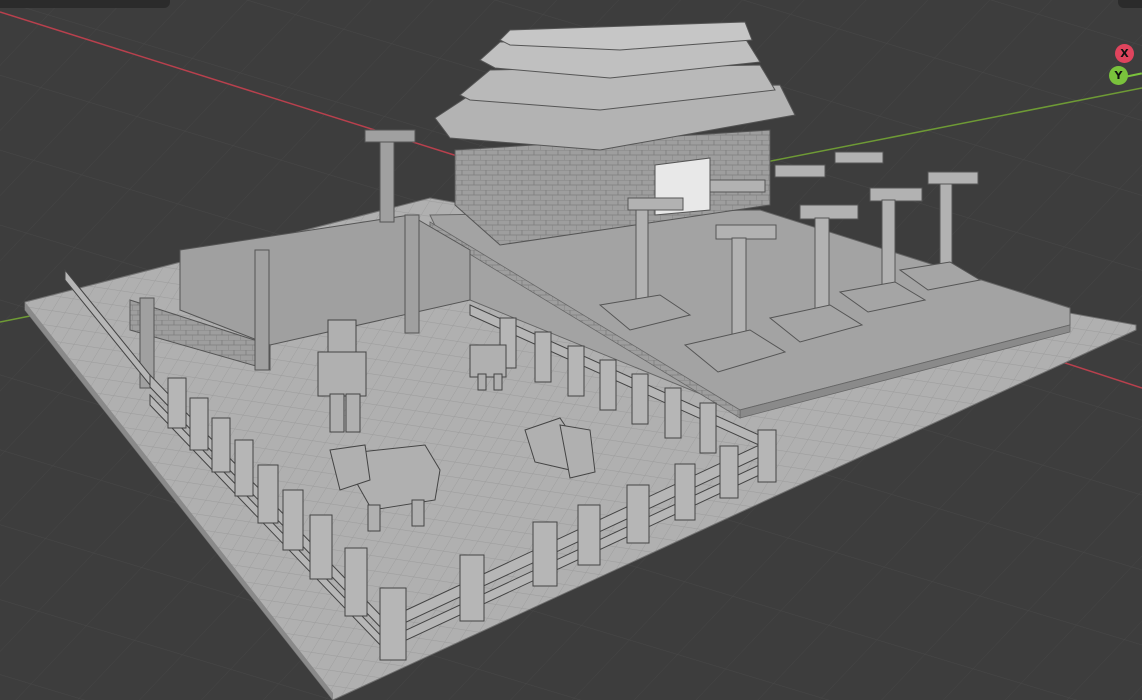 The width and height of the screenshot is (1142, 700). I want to click on navigation-gizmo: X Y, so click(1112, 68).